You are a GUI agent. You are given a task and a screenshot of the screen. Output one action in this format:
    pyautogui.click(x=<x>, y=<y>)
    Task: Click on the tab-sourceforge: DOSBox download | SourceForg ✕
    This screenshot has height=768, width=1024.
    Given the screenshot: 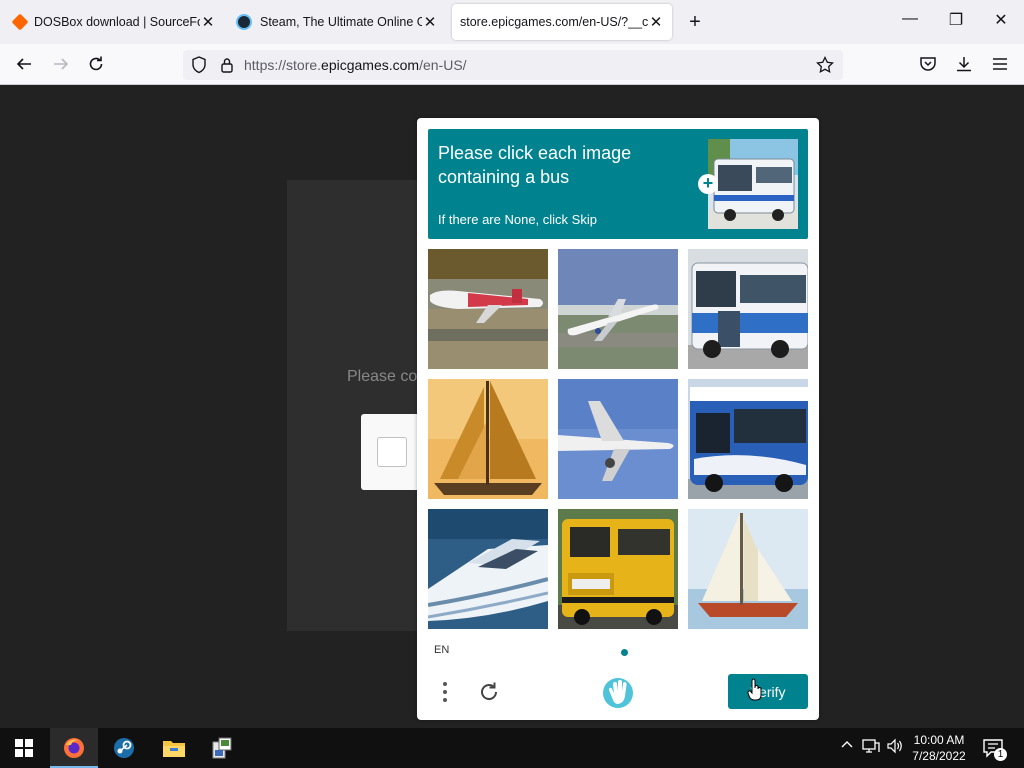 What is the action you would take?
    pyautogui.click(x=114, y=22)
    